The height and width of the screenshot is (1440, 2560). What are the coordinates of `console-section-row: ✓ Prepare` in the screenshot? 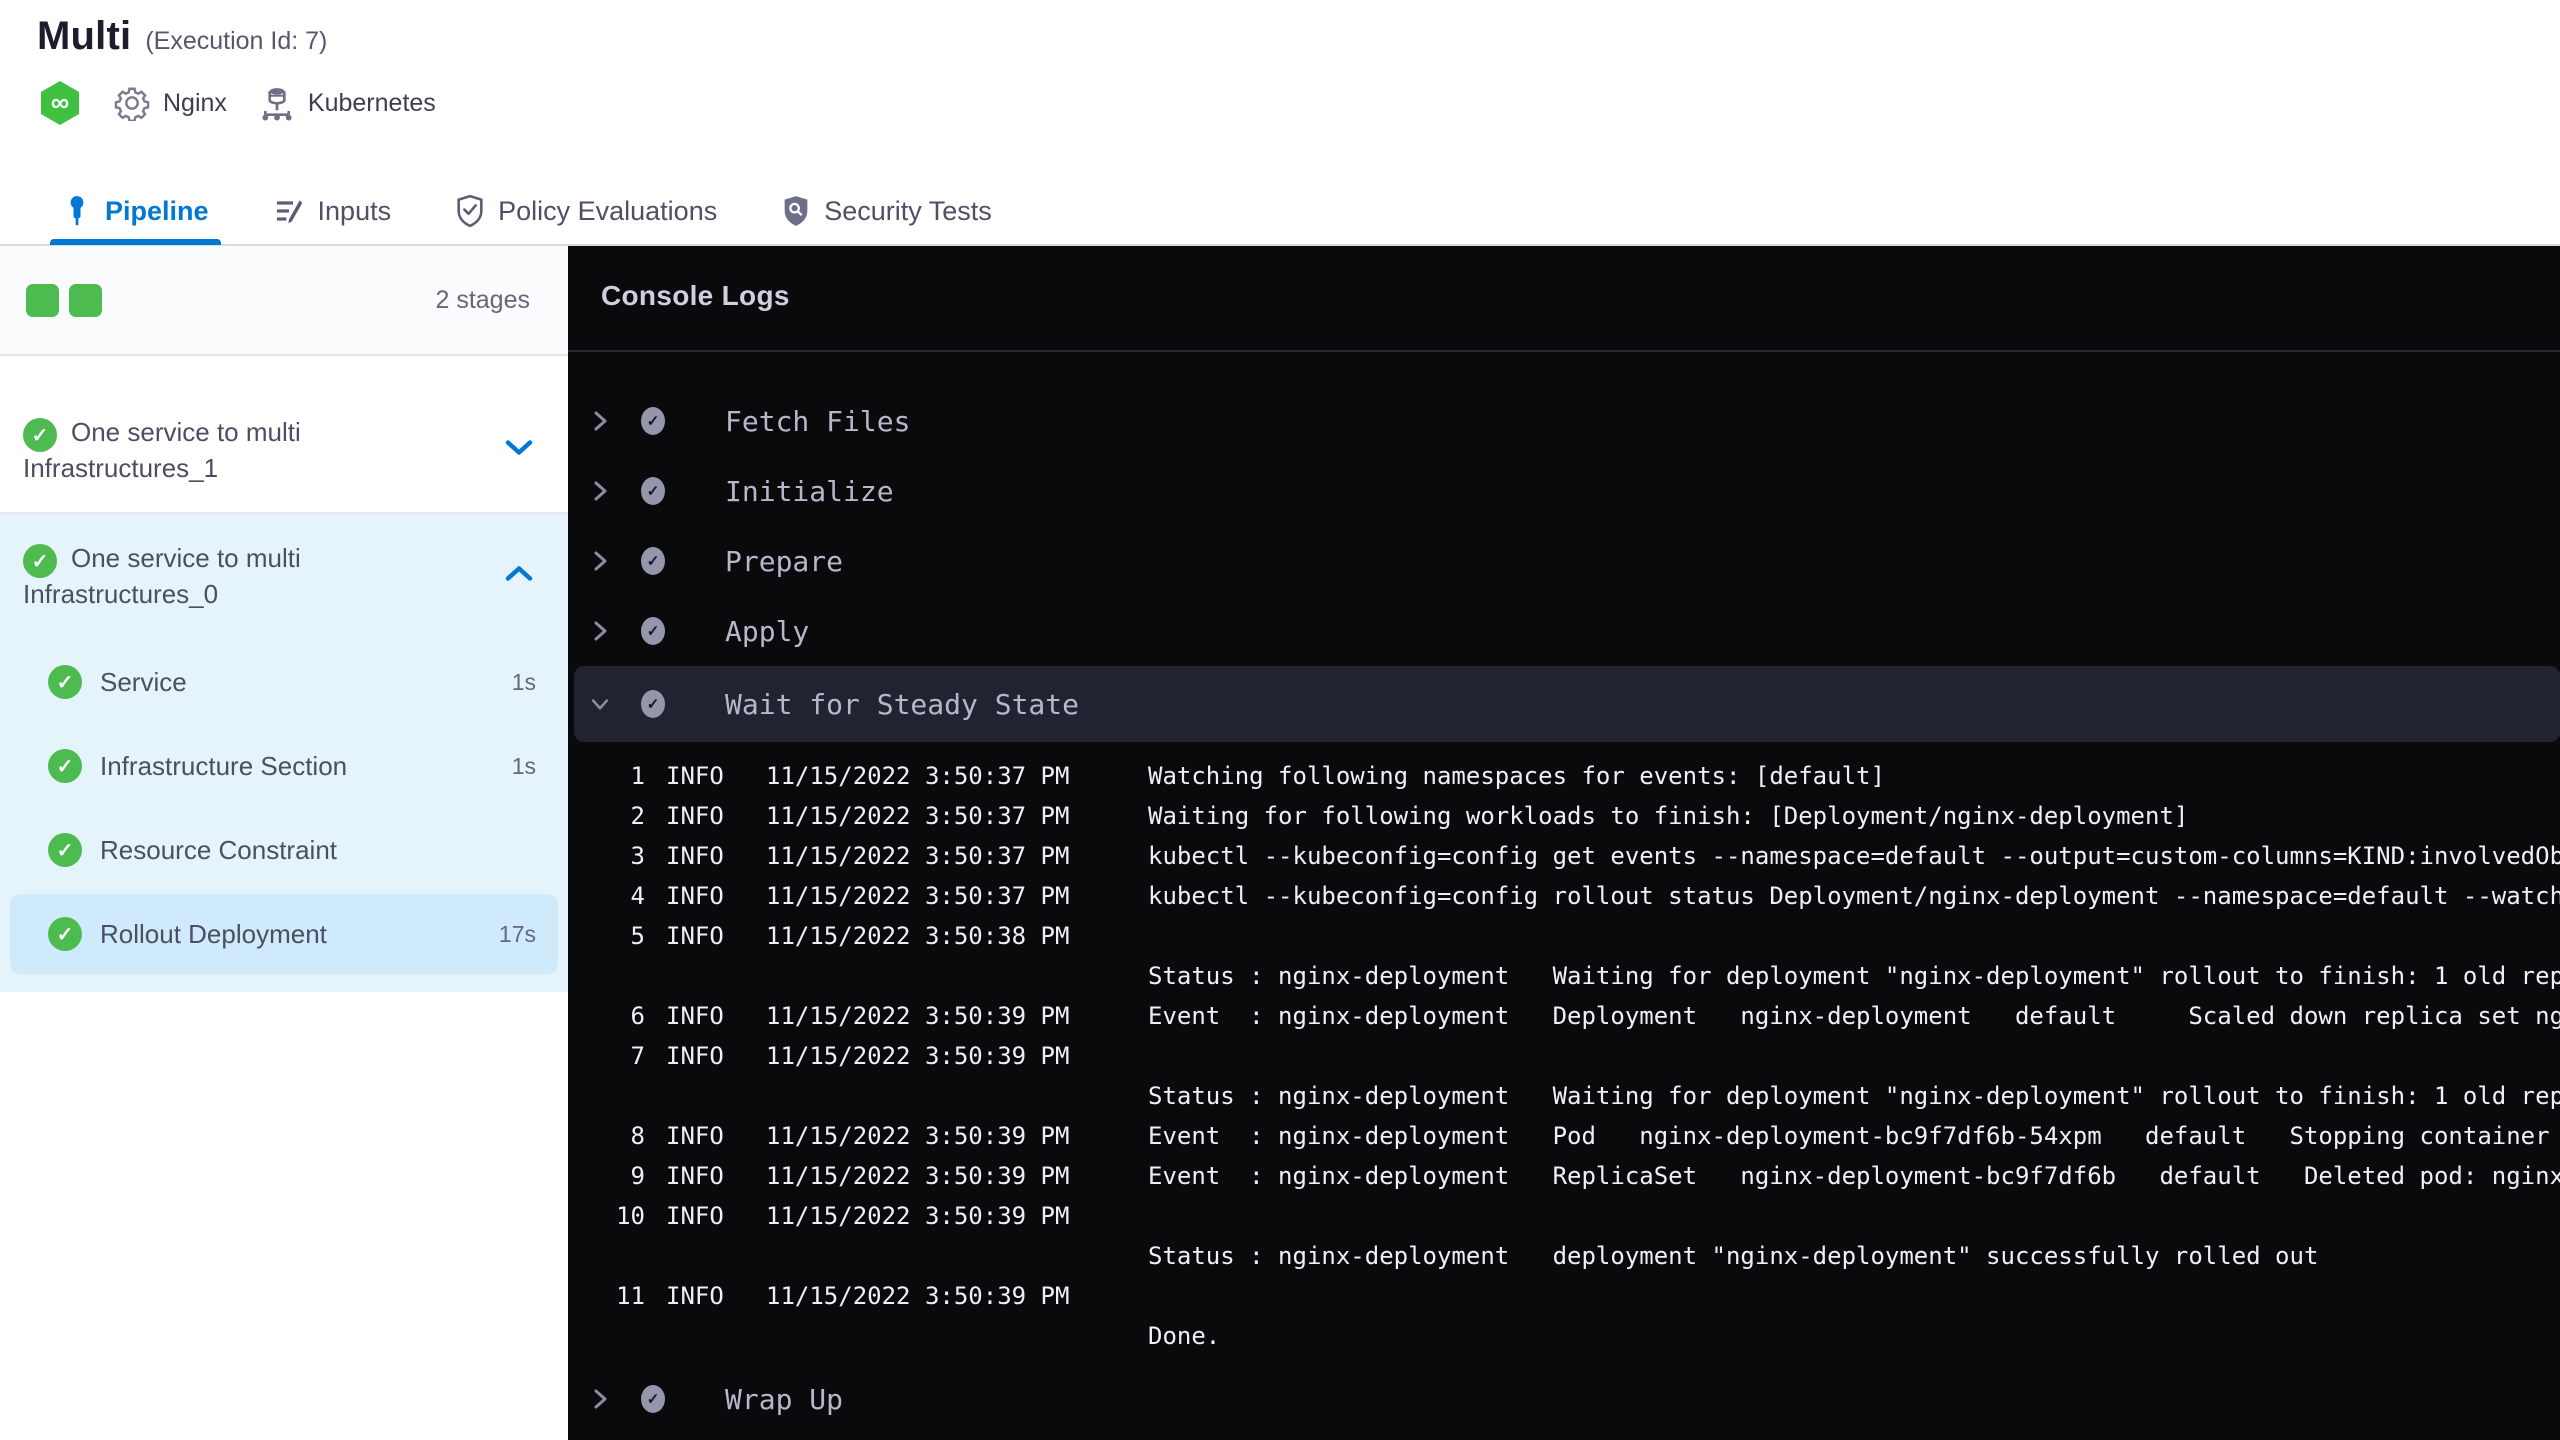 It's located at (1564, 561).